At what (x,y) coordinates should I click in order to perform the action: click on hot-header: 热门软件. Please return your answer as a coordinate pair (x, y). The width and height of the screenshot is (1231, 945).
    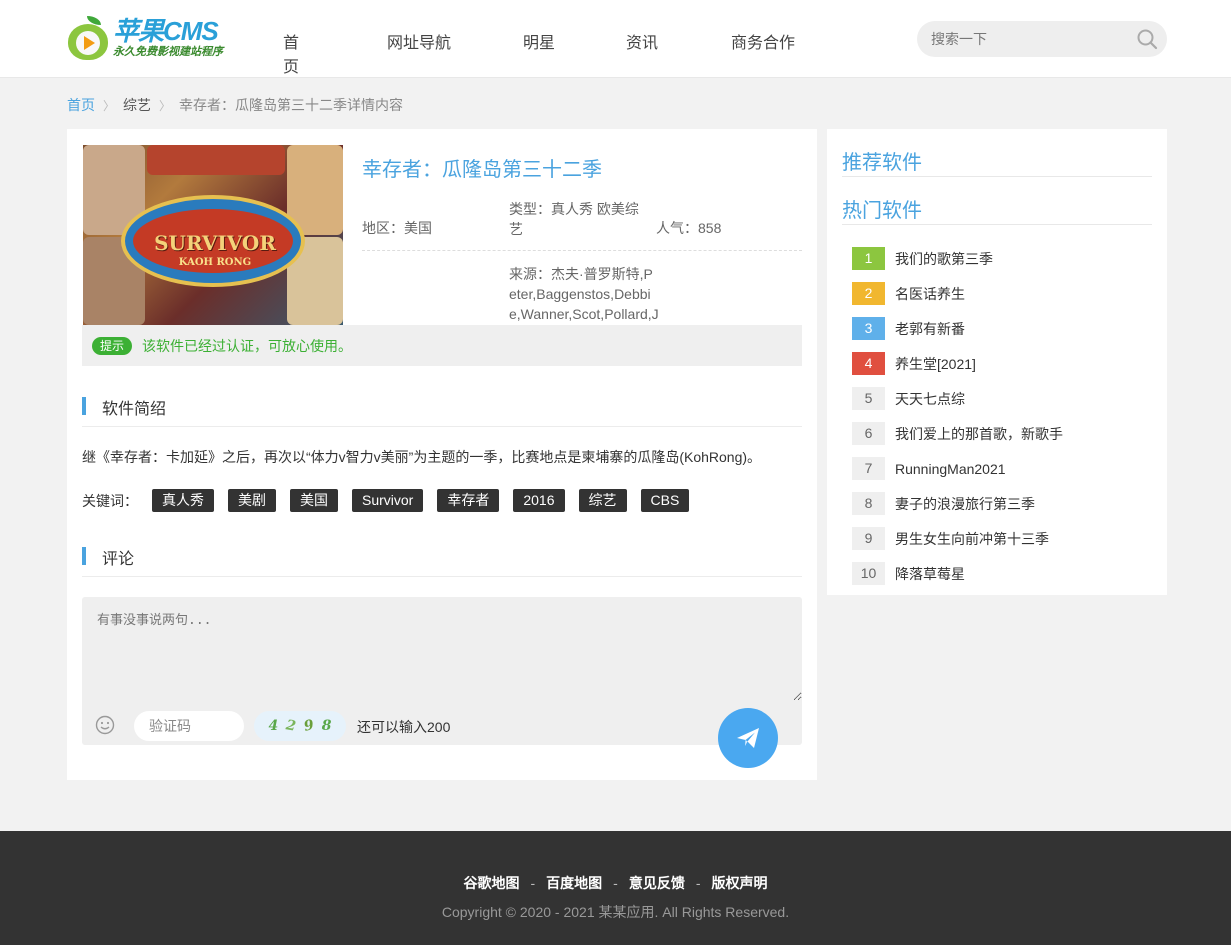
    Looking at the image, I should click on (997, 201).